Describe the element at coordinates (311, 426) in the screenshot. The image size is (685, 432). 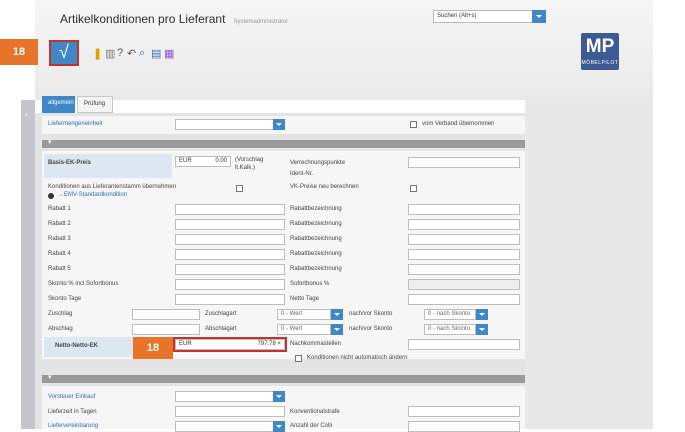
I see `anzahl-colli-label: Anzahl der Colli` at that location.